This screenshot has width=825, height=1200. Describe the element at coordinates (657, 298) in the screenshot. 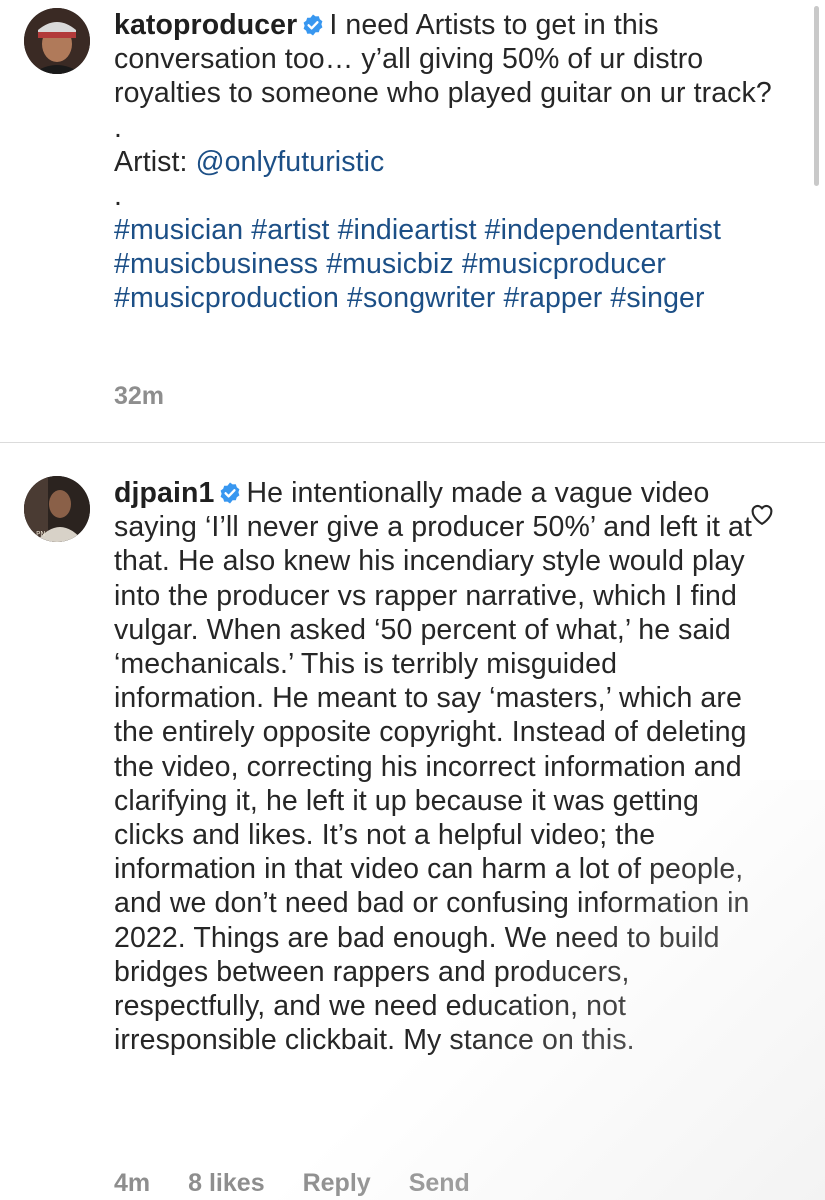

I see `hashtag-link: #singer` at that location.